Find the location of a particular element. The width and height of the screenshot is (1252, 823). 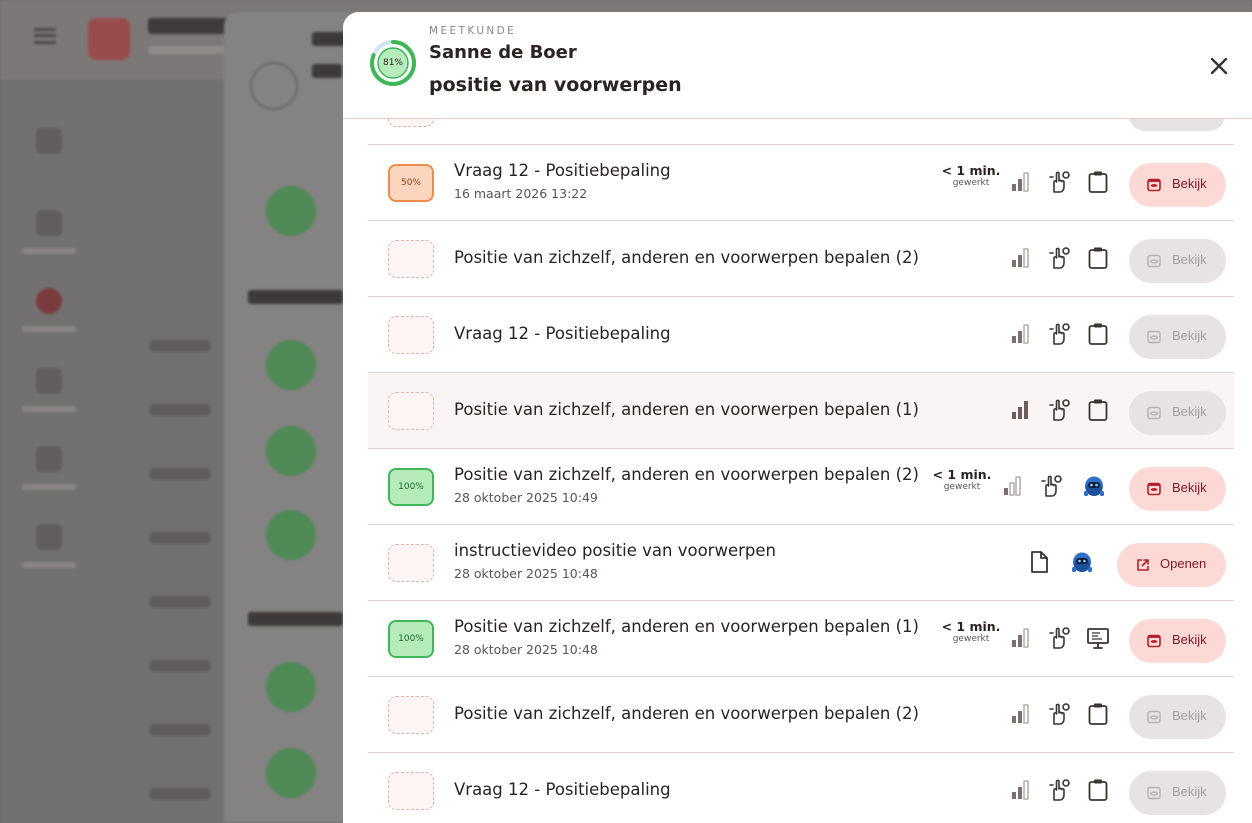

item-date: 16 maart 2026 13:22 is located at coordinates (521, 193).